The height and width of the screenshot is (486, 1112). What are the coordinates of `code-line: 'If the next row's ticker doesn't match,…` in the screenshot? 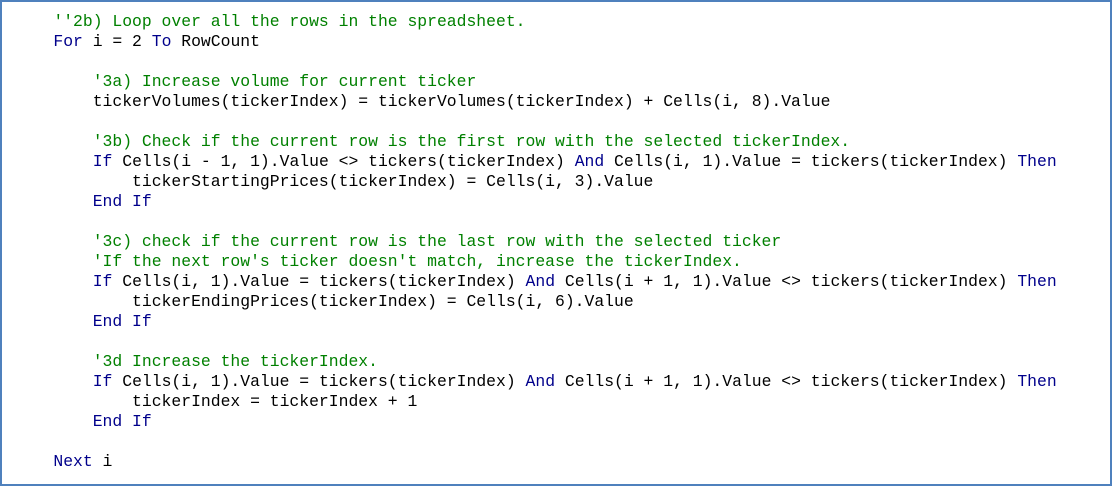 It's located at (535, 262).